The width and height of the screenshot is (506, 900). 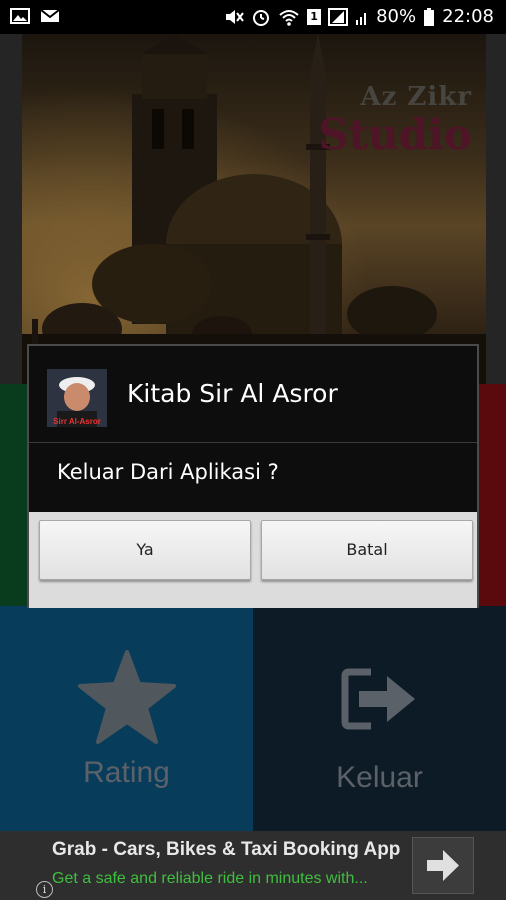 I want to click on dialog-message: Keluar Dari Aplikasi ?, so click(x=168, y=472).